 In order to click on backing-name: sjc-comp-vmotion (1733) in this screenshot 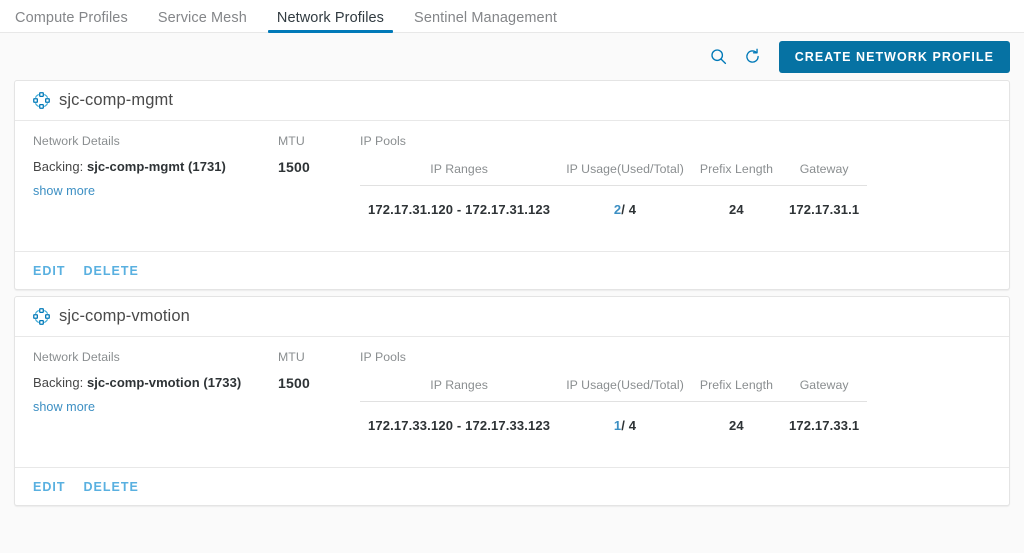, I will do `click(164, 382)`.